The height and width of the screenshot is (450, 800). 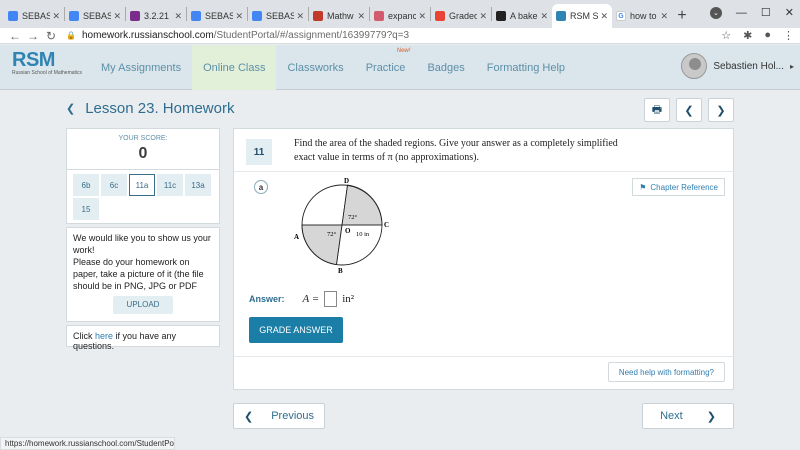 I want to click on next-problem-button: ❯, so click(x=721, y=110).